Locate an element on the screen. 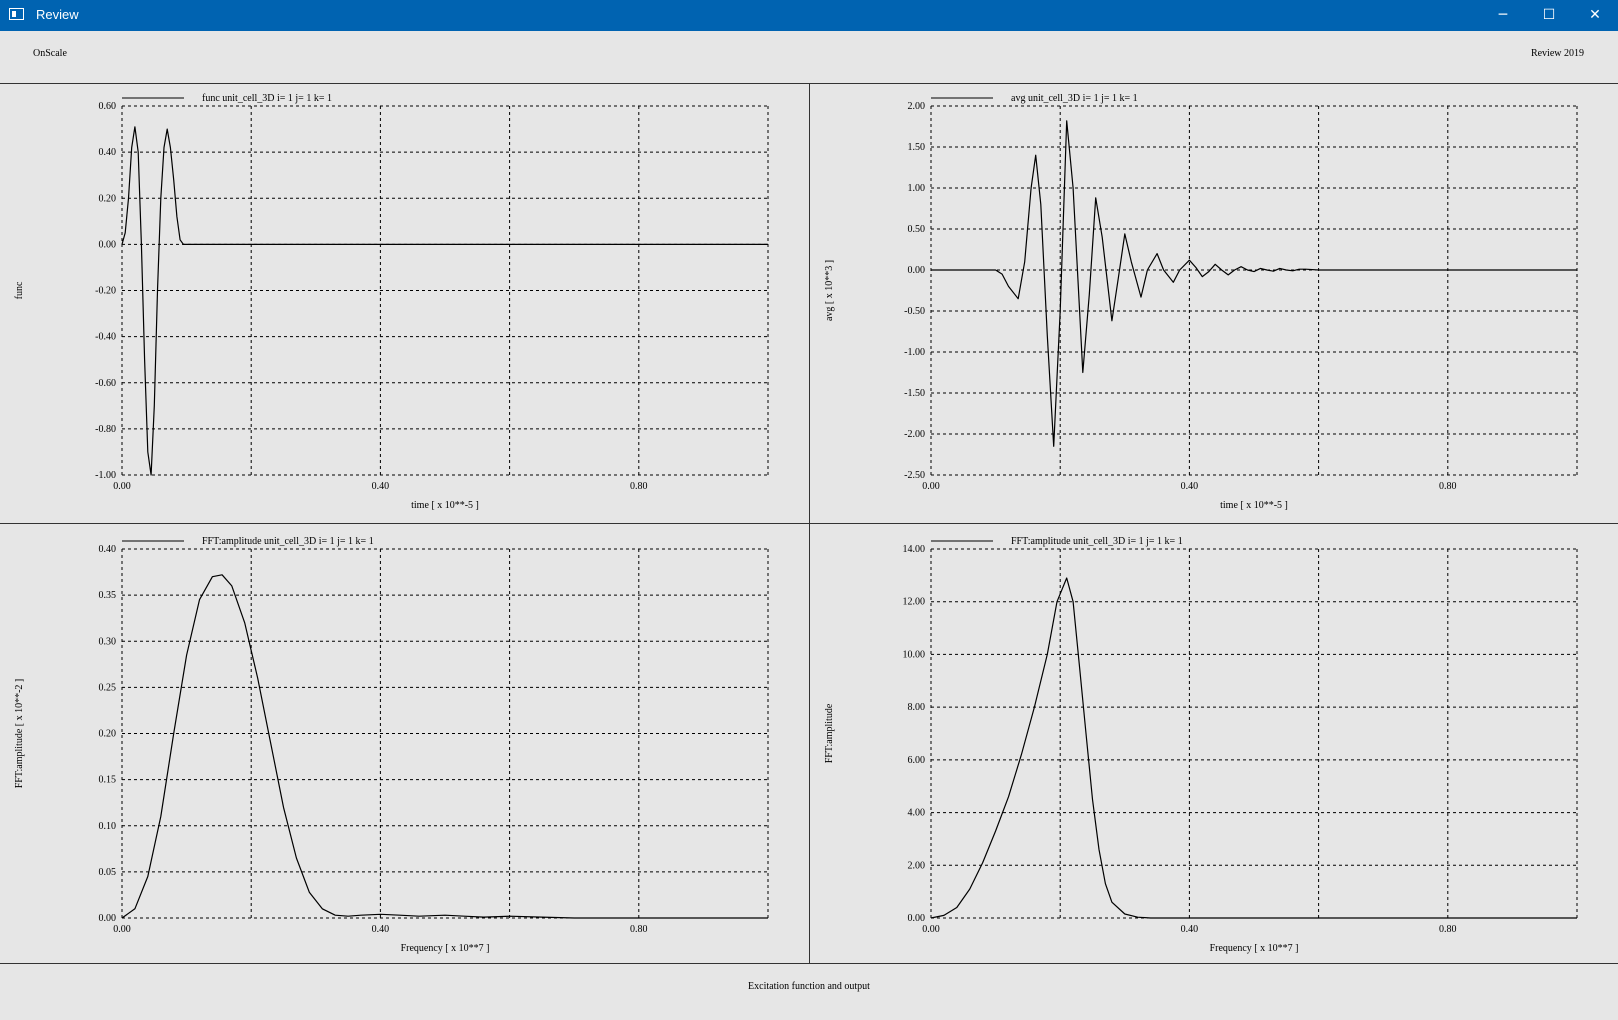 The image size is (1618, 1020). header-right-label: Review 2019 is located at coordinates (1557, 53).